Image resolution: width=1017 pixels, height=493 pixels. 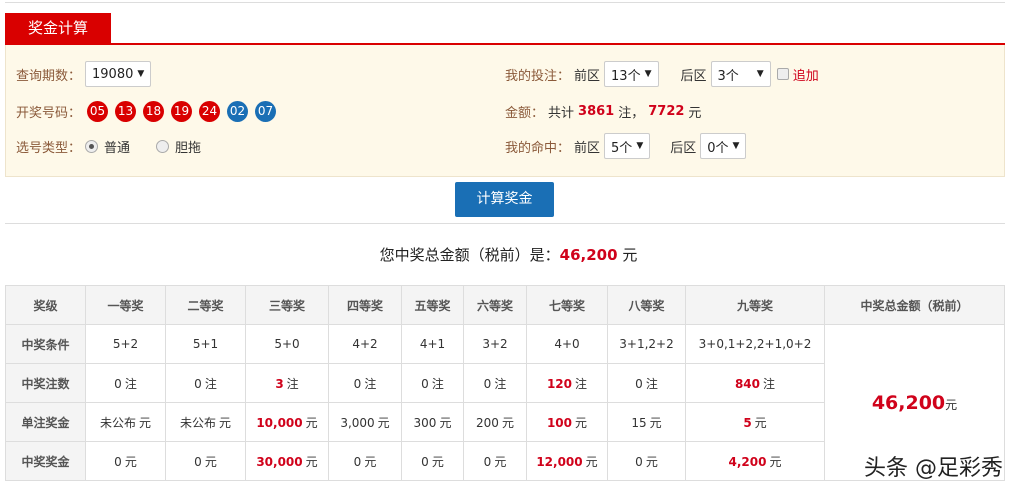 I want to click on pick-type-label: 选号类型：, so click(x=49, y=148).